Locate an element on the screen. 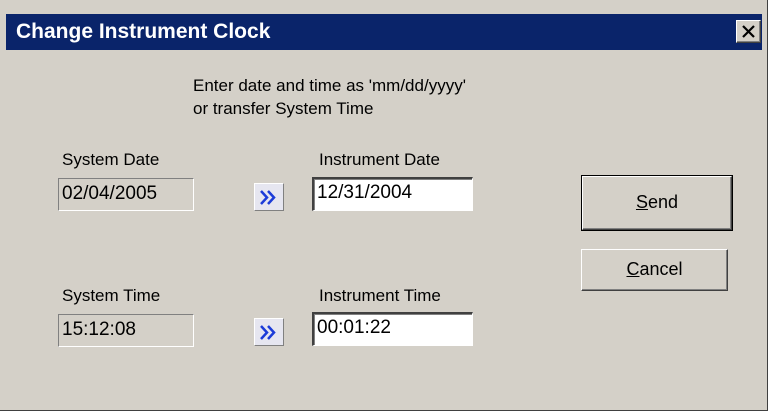 The image size is (768, 411). instrument-date-label: Instrument Date is located at coordinates (379, 159).